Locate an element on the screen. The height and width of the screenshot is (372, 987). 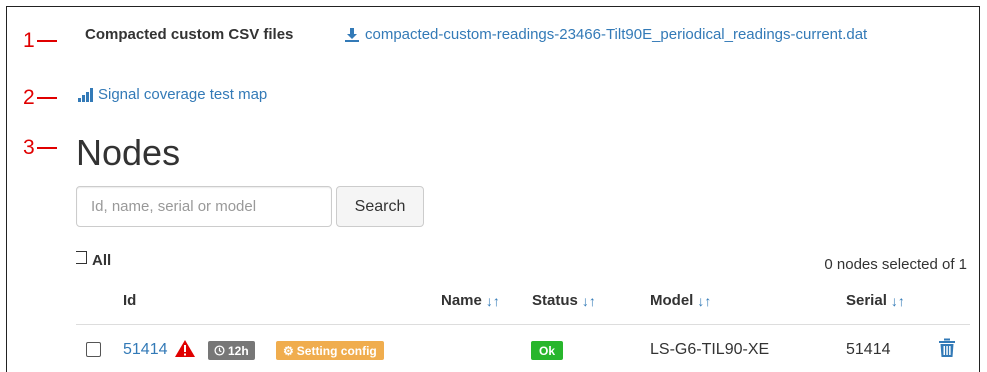
annotation-marker-1: 1 is located at coordinates (40, 40).